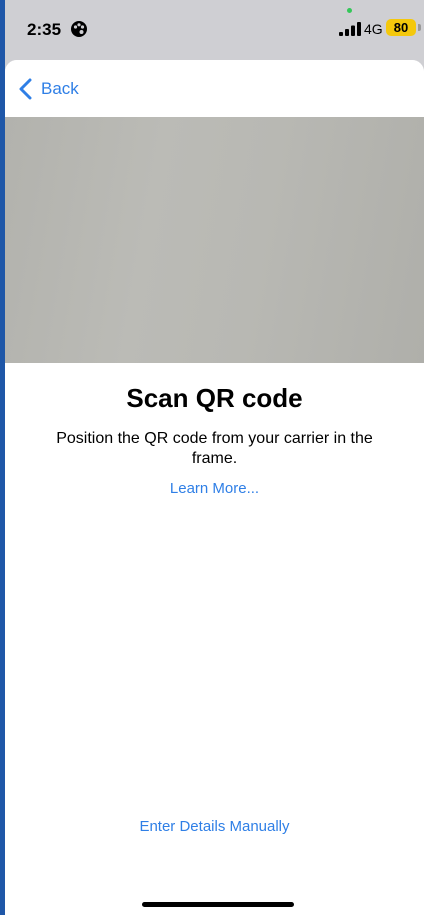 Image resolution: width=424 pixels, height=915 pixels. Describe the element at coordinates (60, 88) in the screenshot. I see `back-label: Back` at that location.